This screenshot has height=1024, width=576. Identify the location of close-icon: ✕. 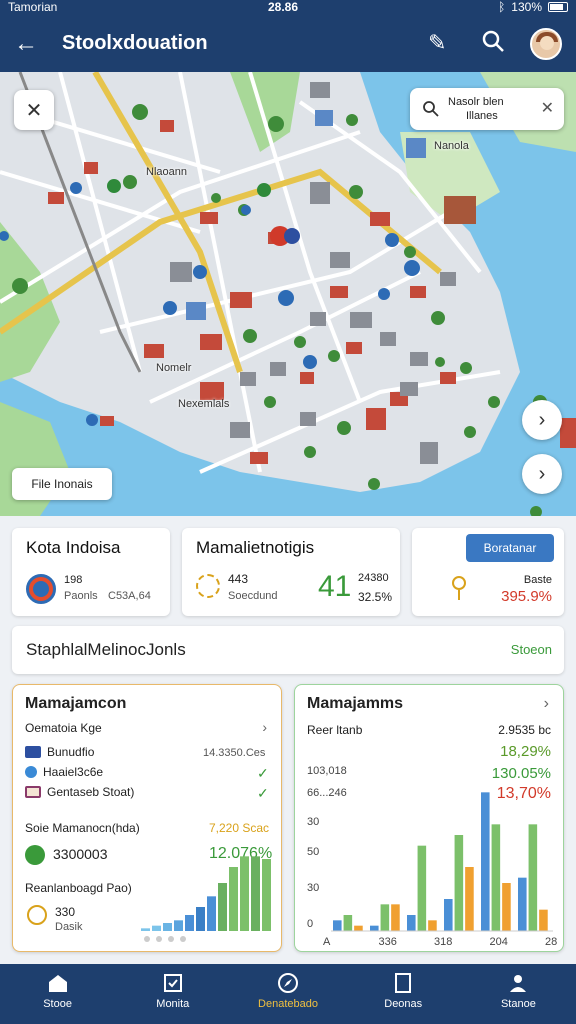
(547, 108).